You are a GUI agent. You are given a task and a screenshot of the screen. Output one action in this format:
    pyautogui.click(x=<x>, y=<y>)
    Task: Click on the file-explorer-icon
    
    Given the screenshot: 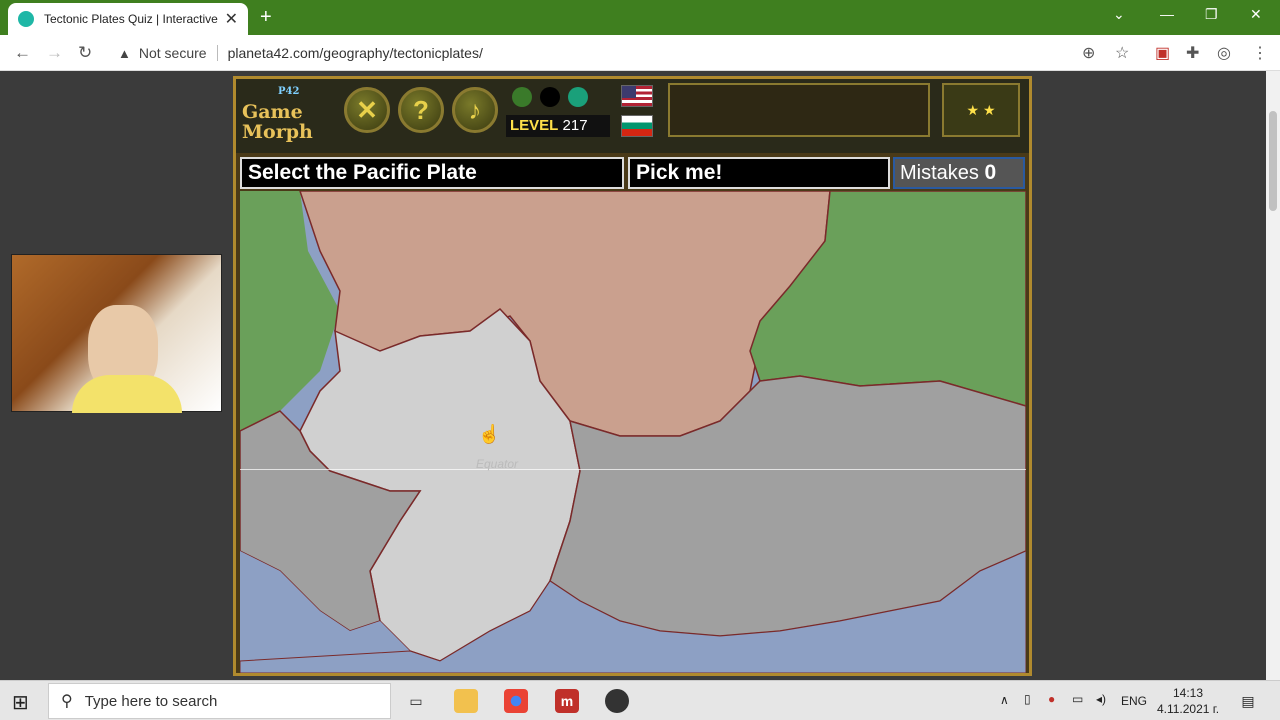 What is the action you would take?
    pyautogui.click(x=466, y=701)
    